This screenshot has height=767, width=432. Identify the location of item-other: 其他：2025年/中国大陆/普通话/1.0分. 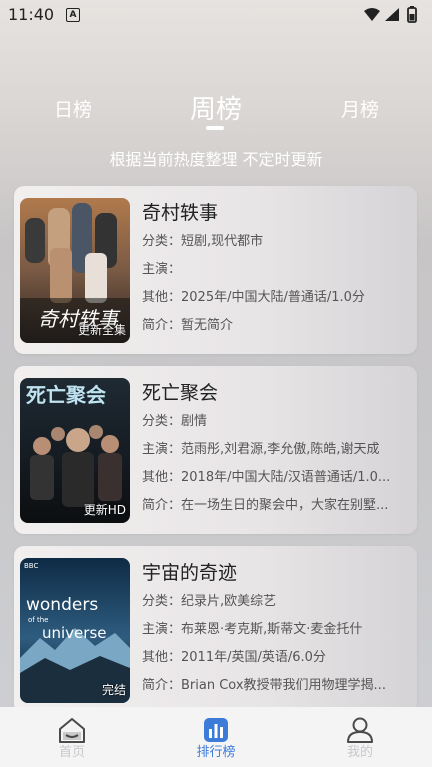
(253, 297).